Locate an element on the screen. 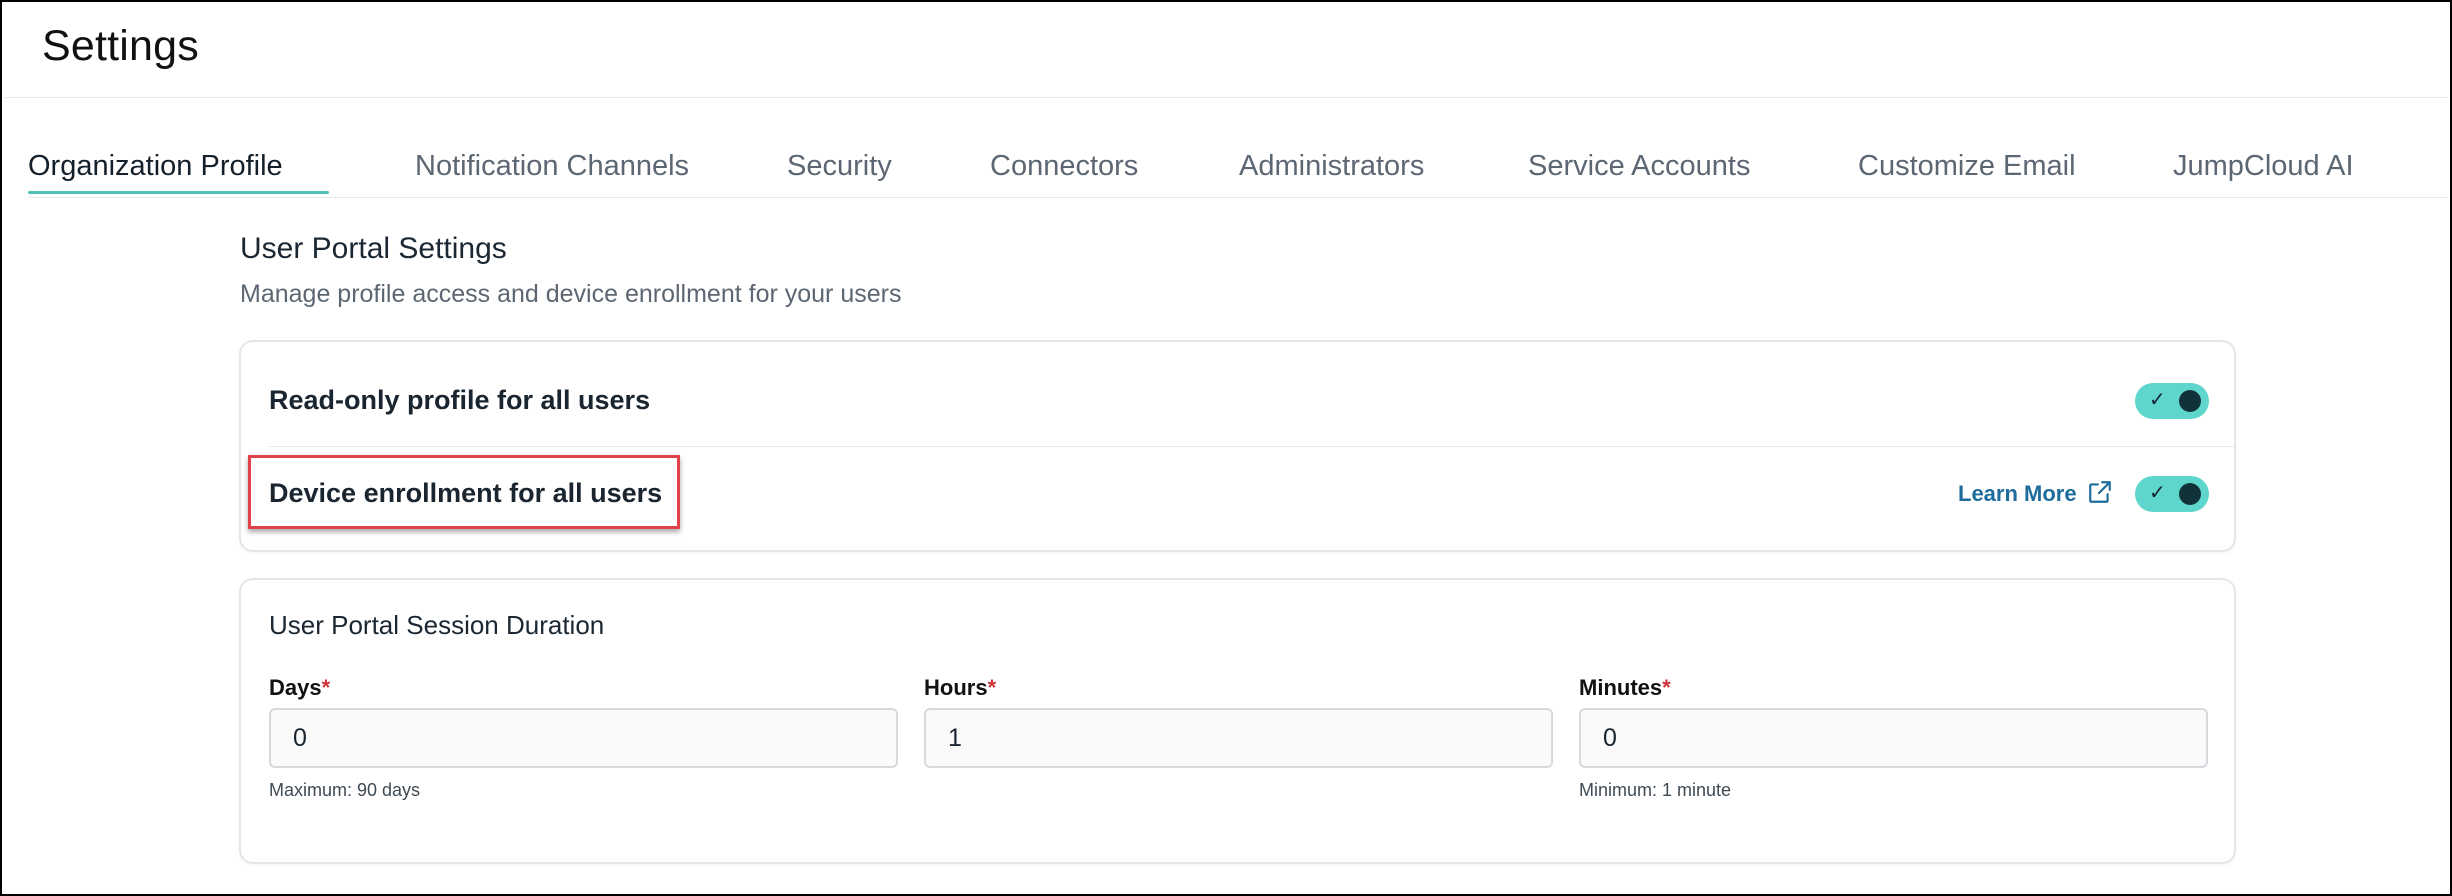 This screenshot has width=2452, height=896. tab-service-accounts: Service Accounts is located at coordinates (1639, 171).